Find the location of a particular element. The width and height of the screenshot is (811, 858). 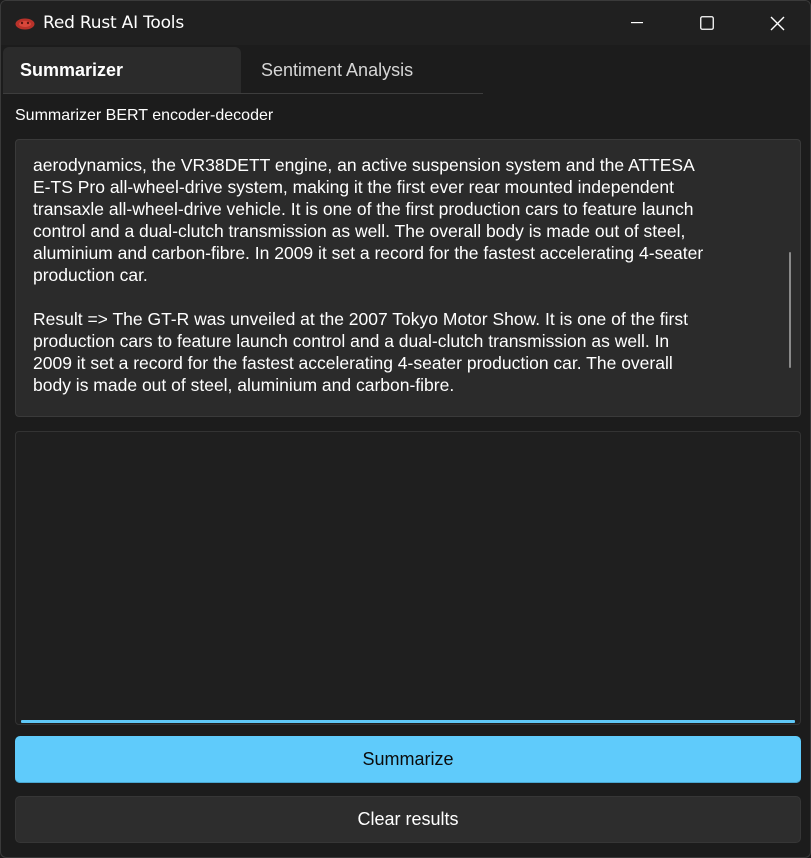

clear-results-button: Clear results is located at coordinates (408, 819).